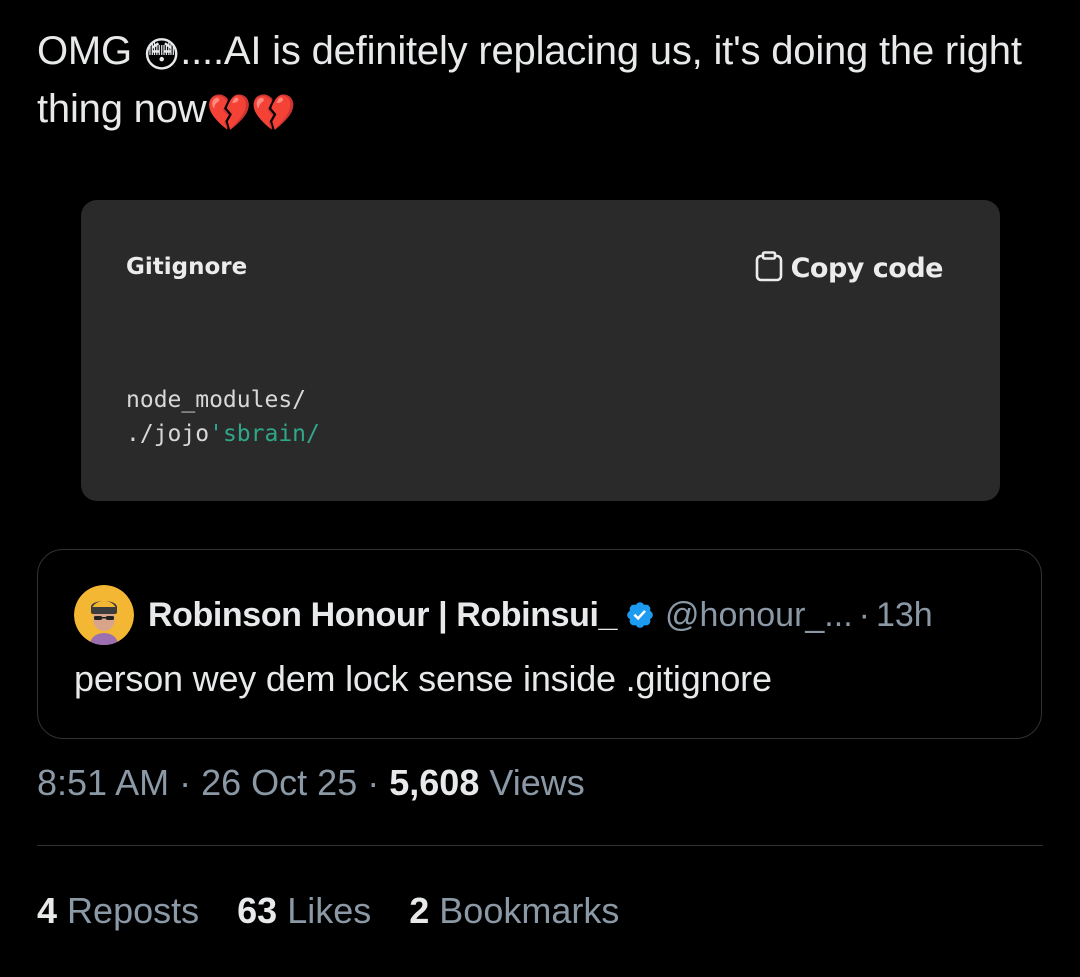 This screenshot has height=977, width=1080. Describe the element at coordinates (540, 845) in the screenshot. I see `divider` at that location.